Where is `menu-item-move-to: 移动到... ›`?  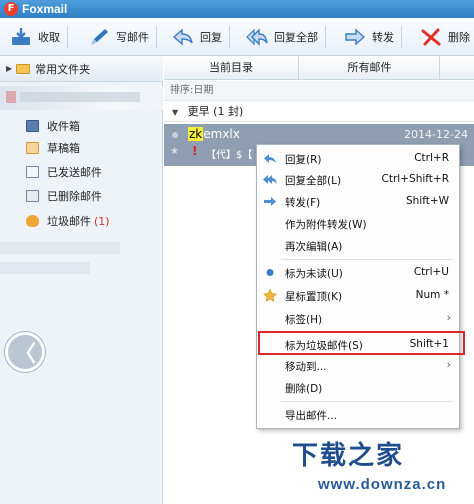 menu-item-move-to: 移动到... › is located at coordinates (358, 365).